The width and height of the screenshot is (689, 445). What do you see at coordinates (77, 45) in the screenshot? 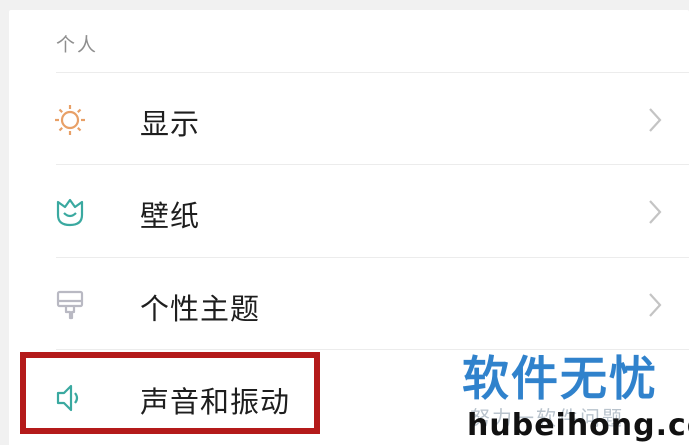
I see `section-header-personal: 个人` at bounding box center [77, 45].